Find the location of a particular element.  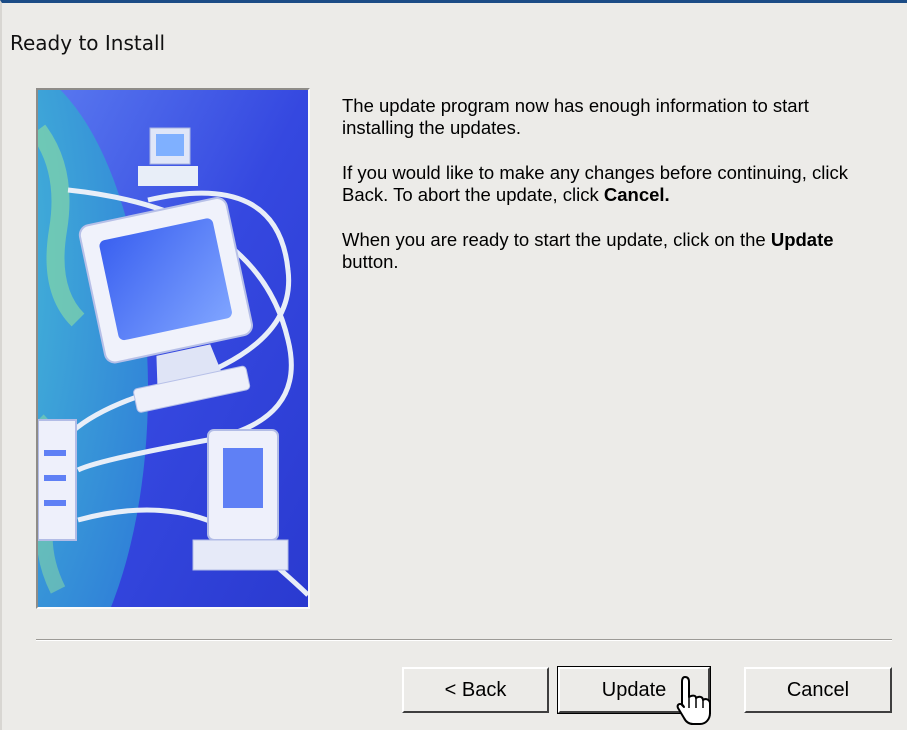

update-emphasis: Update is located at coordinates (802, 239).